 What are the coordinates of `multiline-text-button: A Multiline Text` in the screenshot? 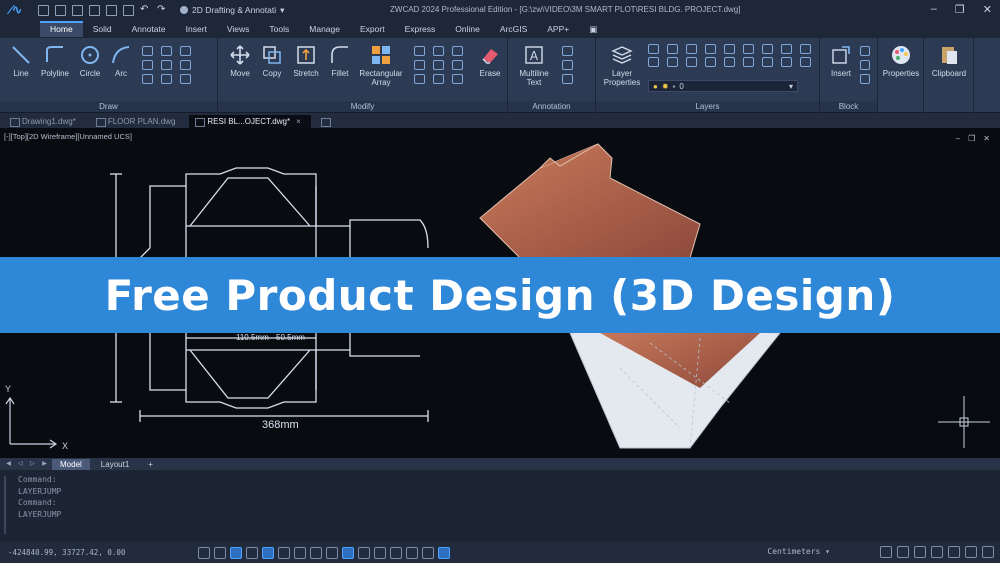 It's located at (534, 65).